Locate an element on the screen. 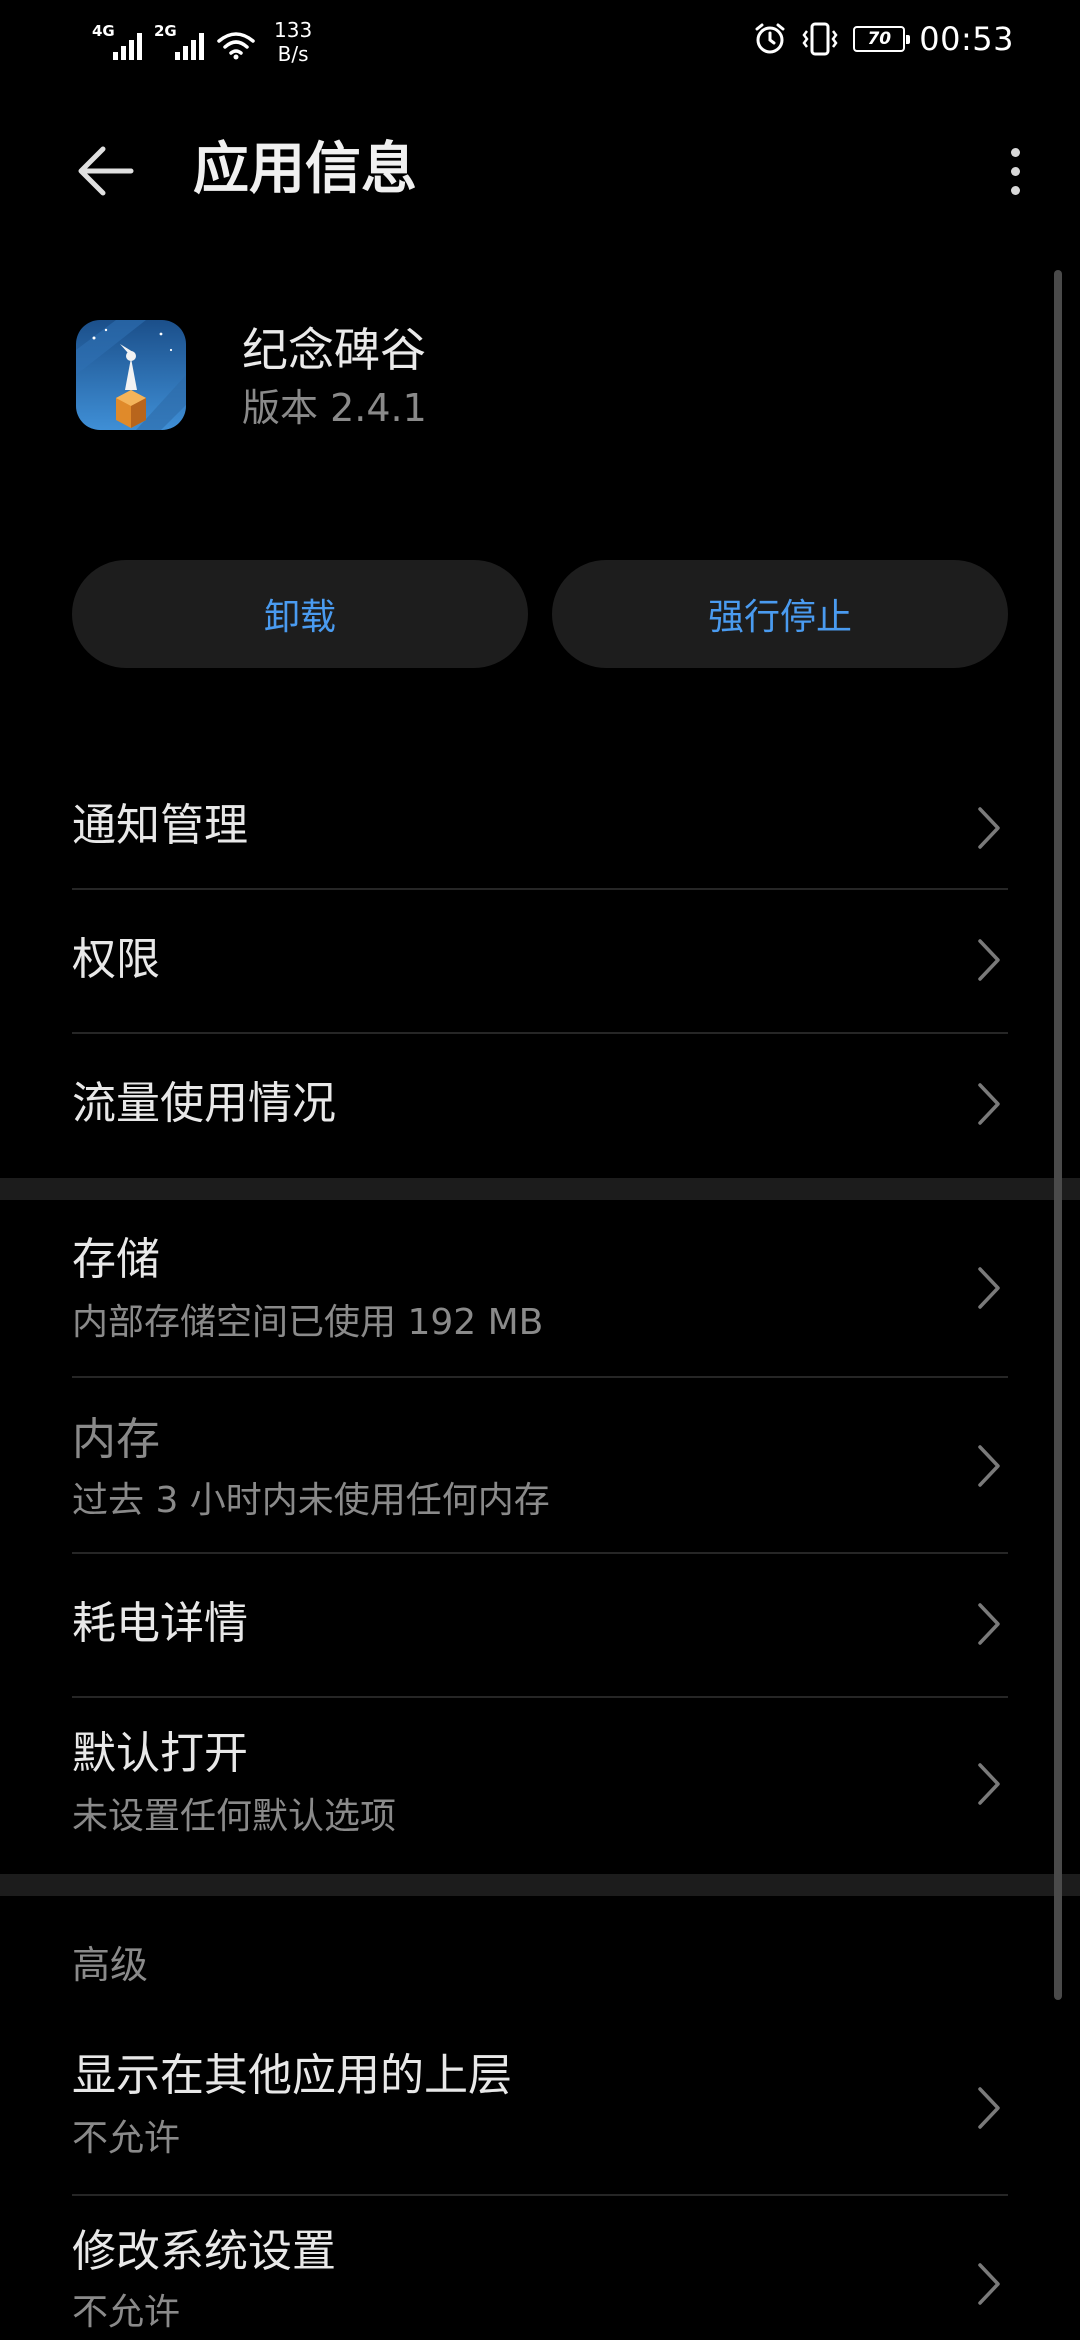 The height and width of the screenshot is (2340, 1080). wifi-icon is located at coordinates (236, 39).